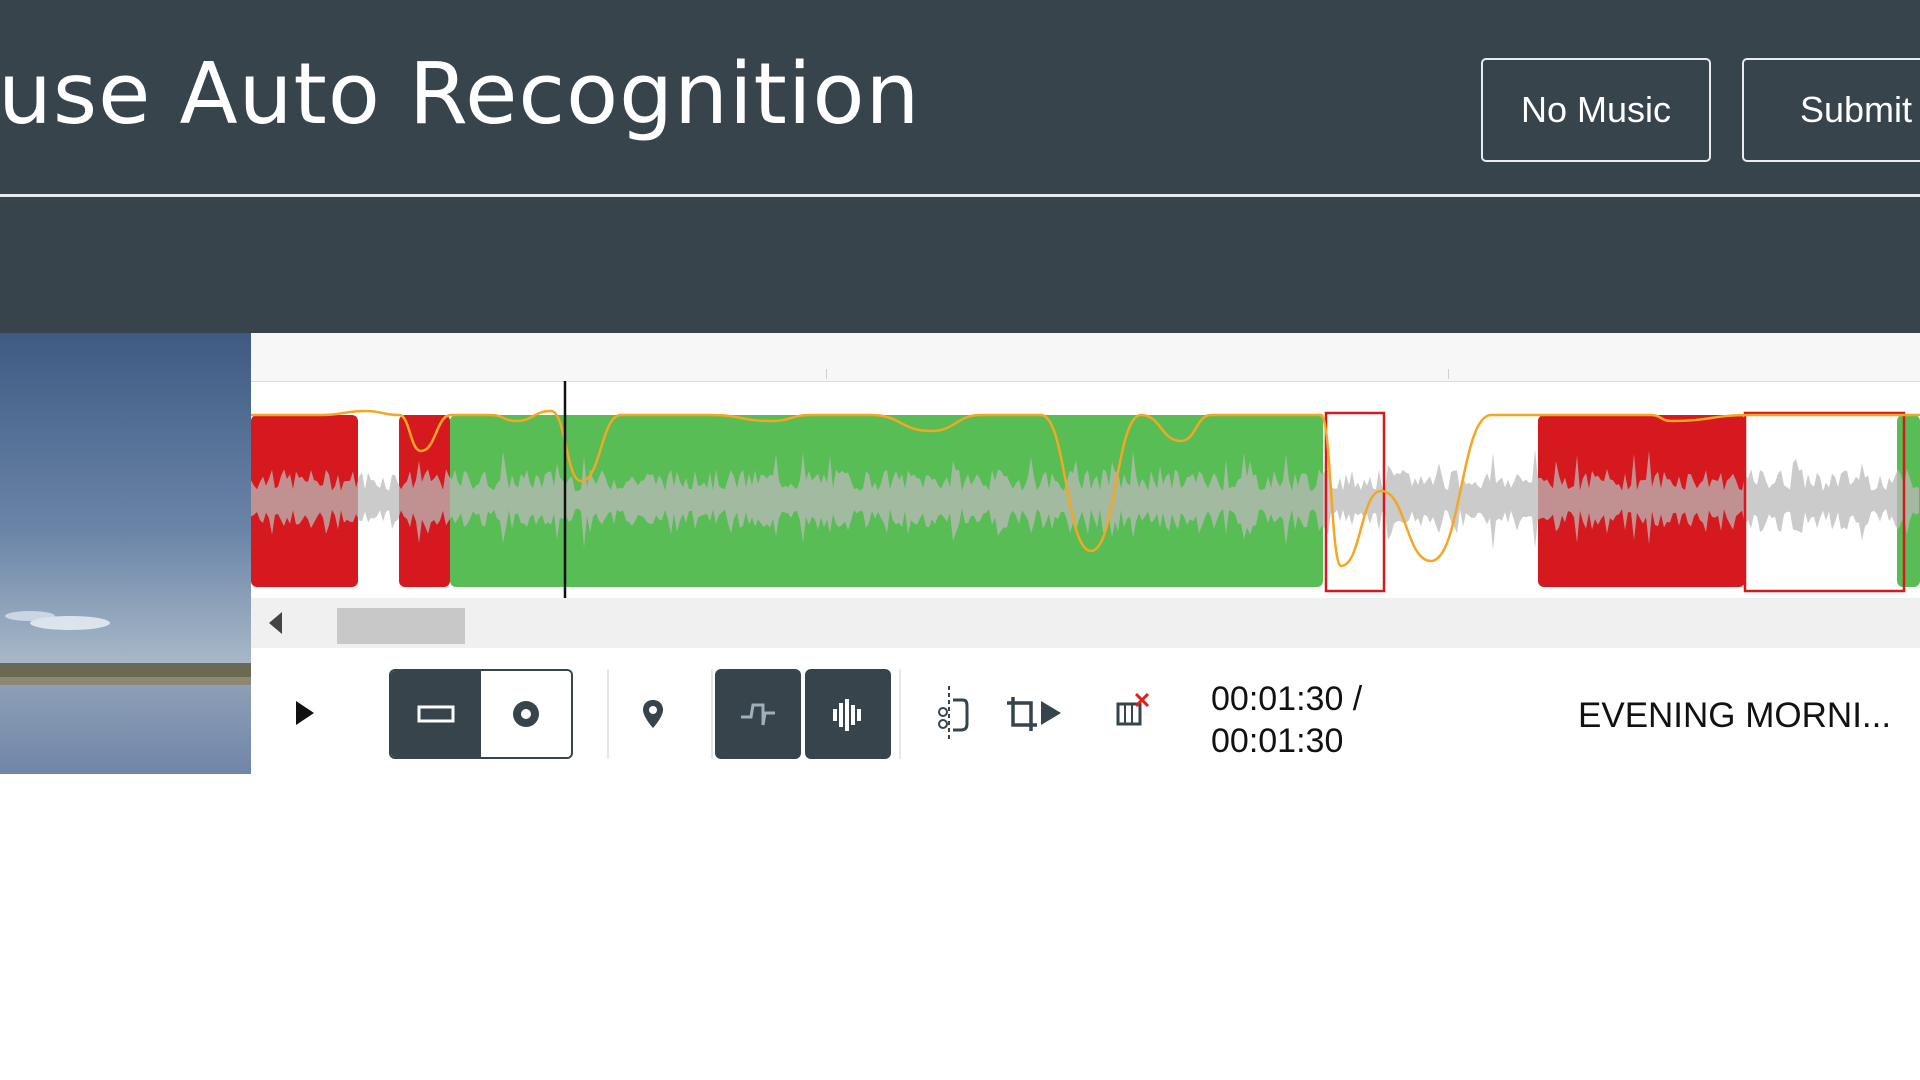 The image size is (1920, 1080). I want to click on crop-play-button, so click(1036, 713).